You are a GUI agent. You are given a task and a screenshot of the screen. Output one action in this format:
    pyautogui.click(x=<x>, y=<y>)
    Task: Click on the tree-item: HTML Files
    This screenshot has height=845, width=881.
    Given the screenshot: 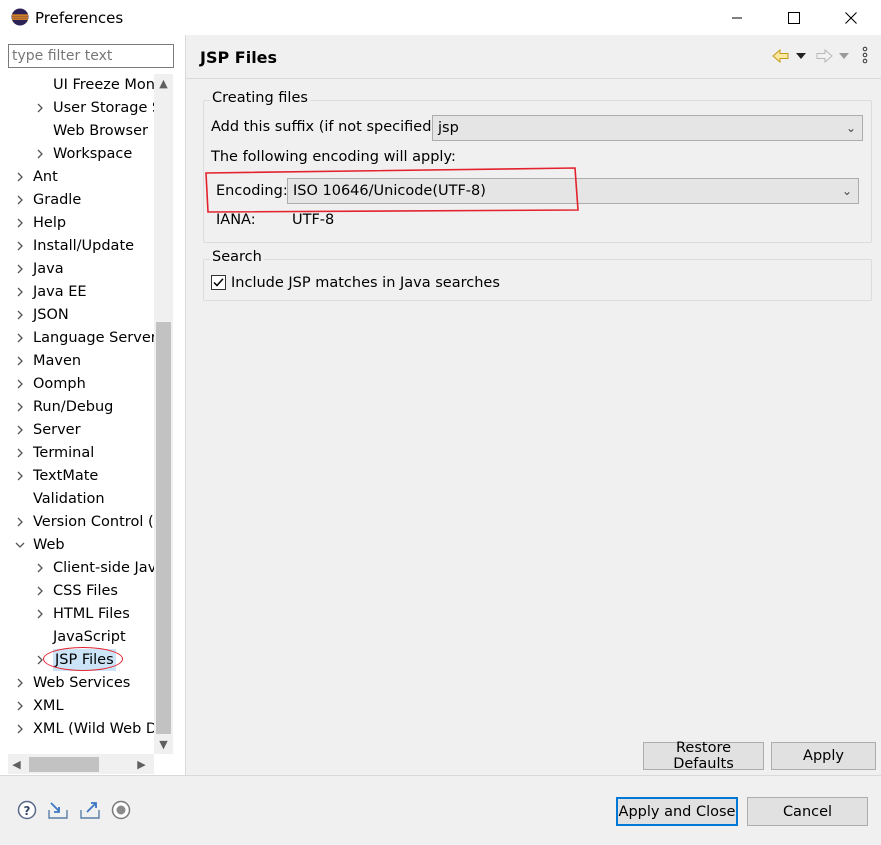 What is the action you would take?
    pyautogui.click(x=81, y=614)
    